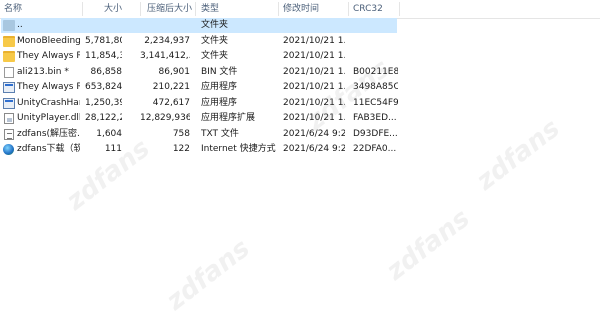 The height and width of the screenshot is (318, 600). What do you see at coordinates (8, 149) in the screenshot?
I see `internet-shortcut-icon` at bounding box center [8, 149].